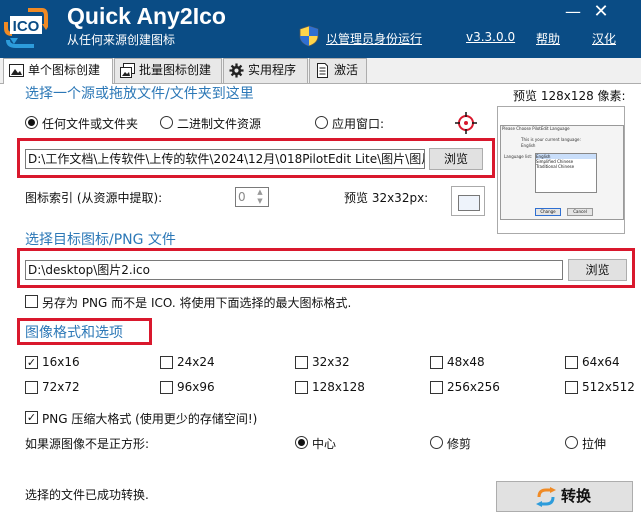 The image size is (641, 515). Describe the element at coordinates (87, 495) in the screenshot. I see `status-message: 选择的文件已成功转换.` at that location.